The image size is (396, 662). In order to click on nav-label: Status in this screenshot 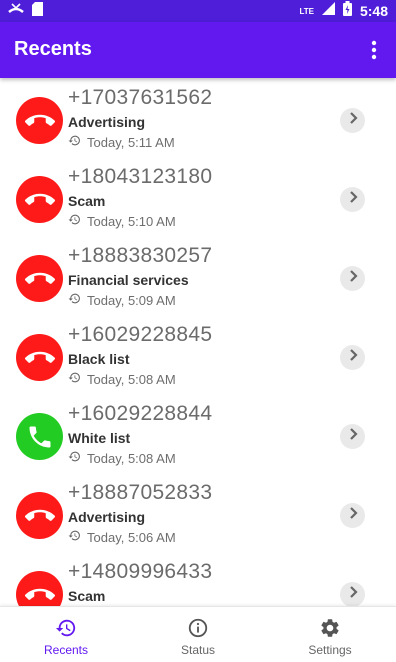, I will do `click(198, 650)`.